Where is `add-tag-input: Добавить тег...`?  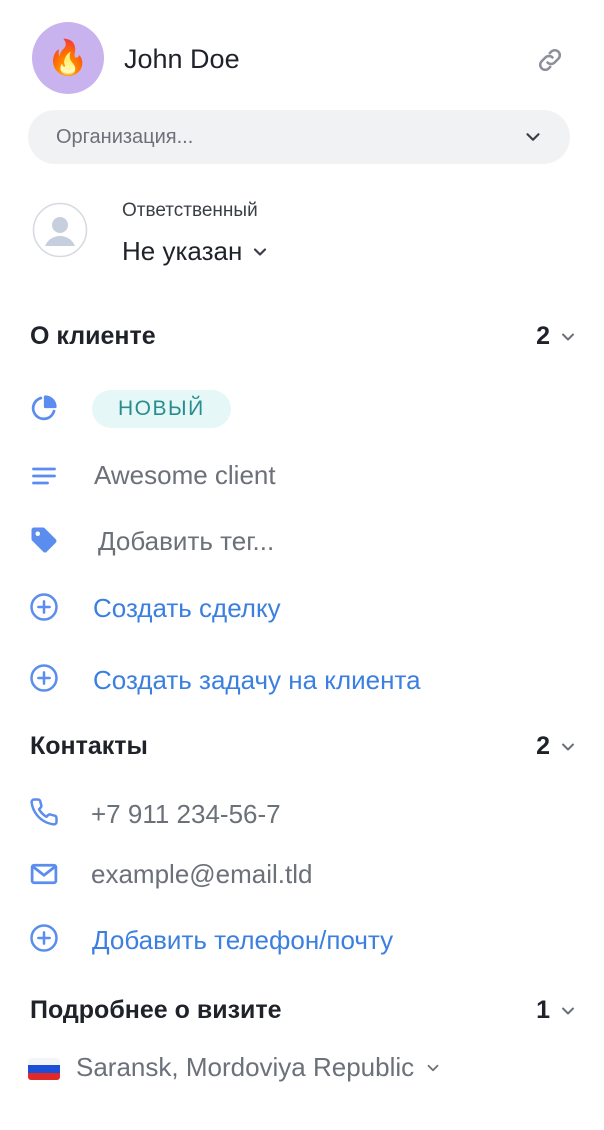
add-tag-input: Добавить тег... is located at coordinates (186, 541).